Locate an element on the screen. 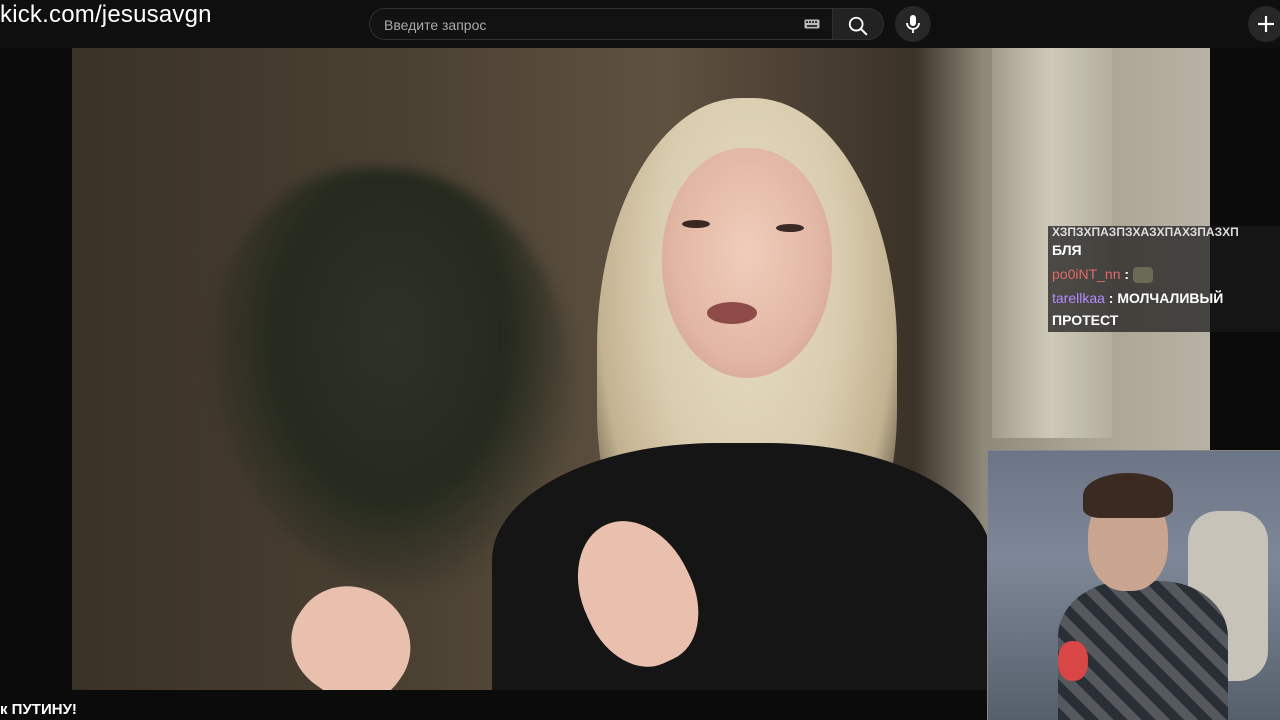  create-button is located at coordinates (1264, 24).